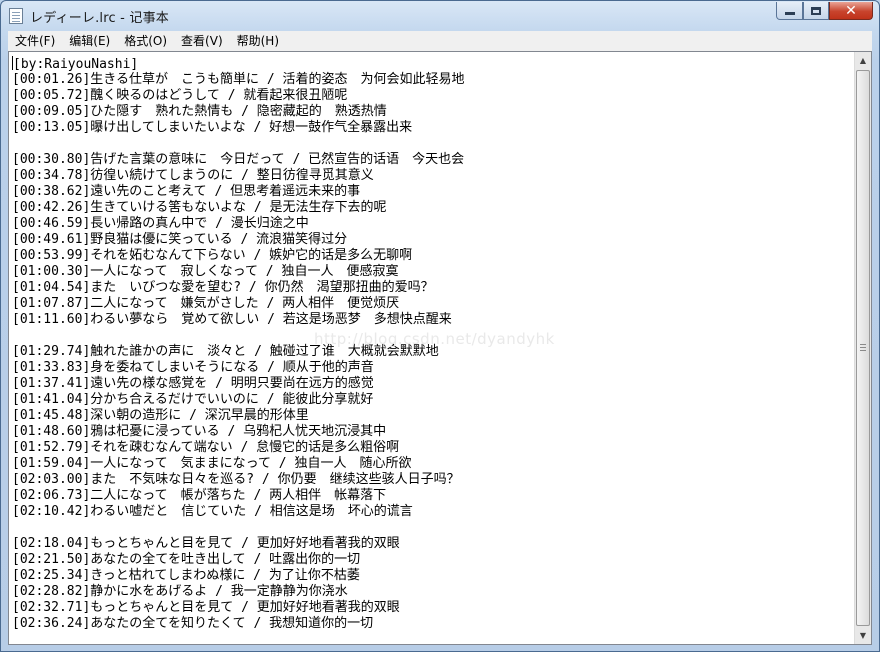 The height and width of the screenshot is (652, 880). I want to click on text-line: [00:13.05]曝け出してしまいたいよな / 好想一鼓作气全暴露出来, so click(433, 128).